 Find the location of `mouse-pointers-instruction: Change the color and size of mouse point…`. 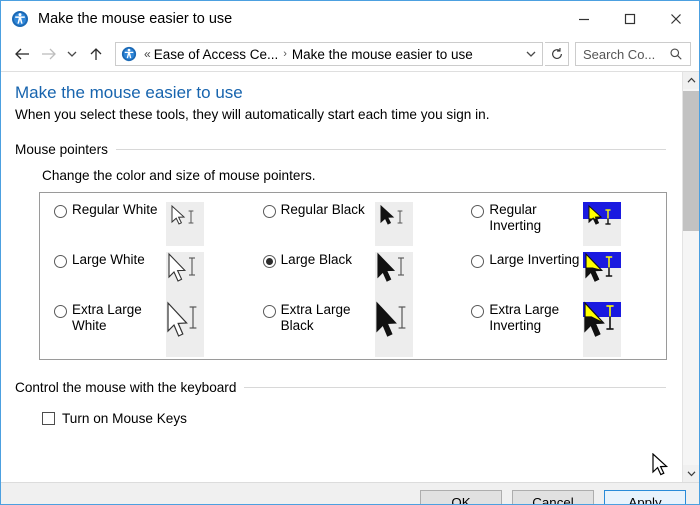

mouse-pointers-instruction: Change the color and size of mouse point… is located at coordinates (179, 175).